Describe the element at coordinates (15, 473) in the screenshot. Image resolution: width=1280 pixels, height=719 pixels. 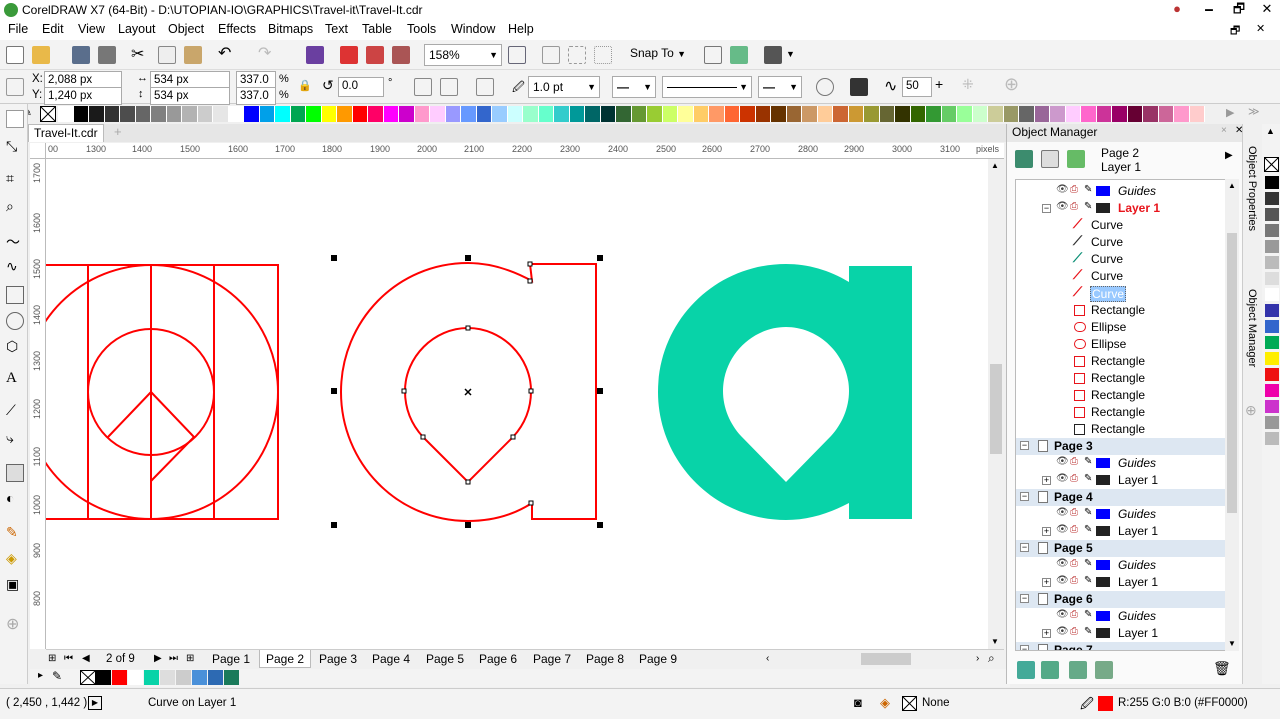
I see `drop-shadow-icon` at that location.